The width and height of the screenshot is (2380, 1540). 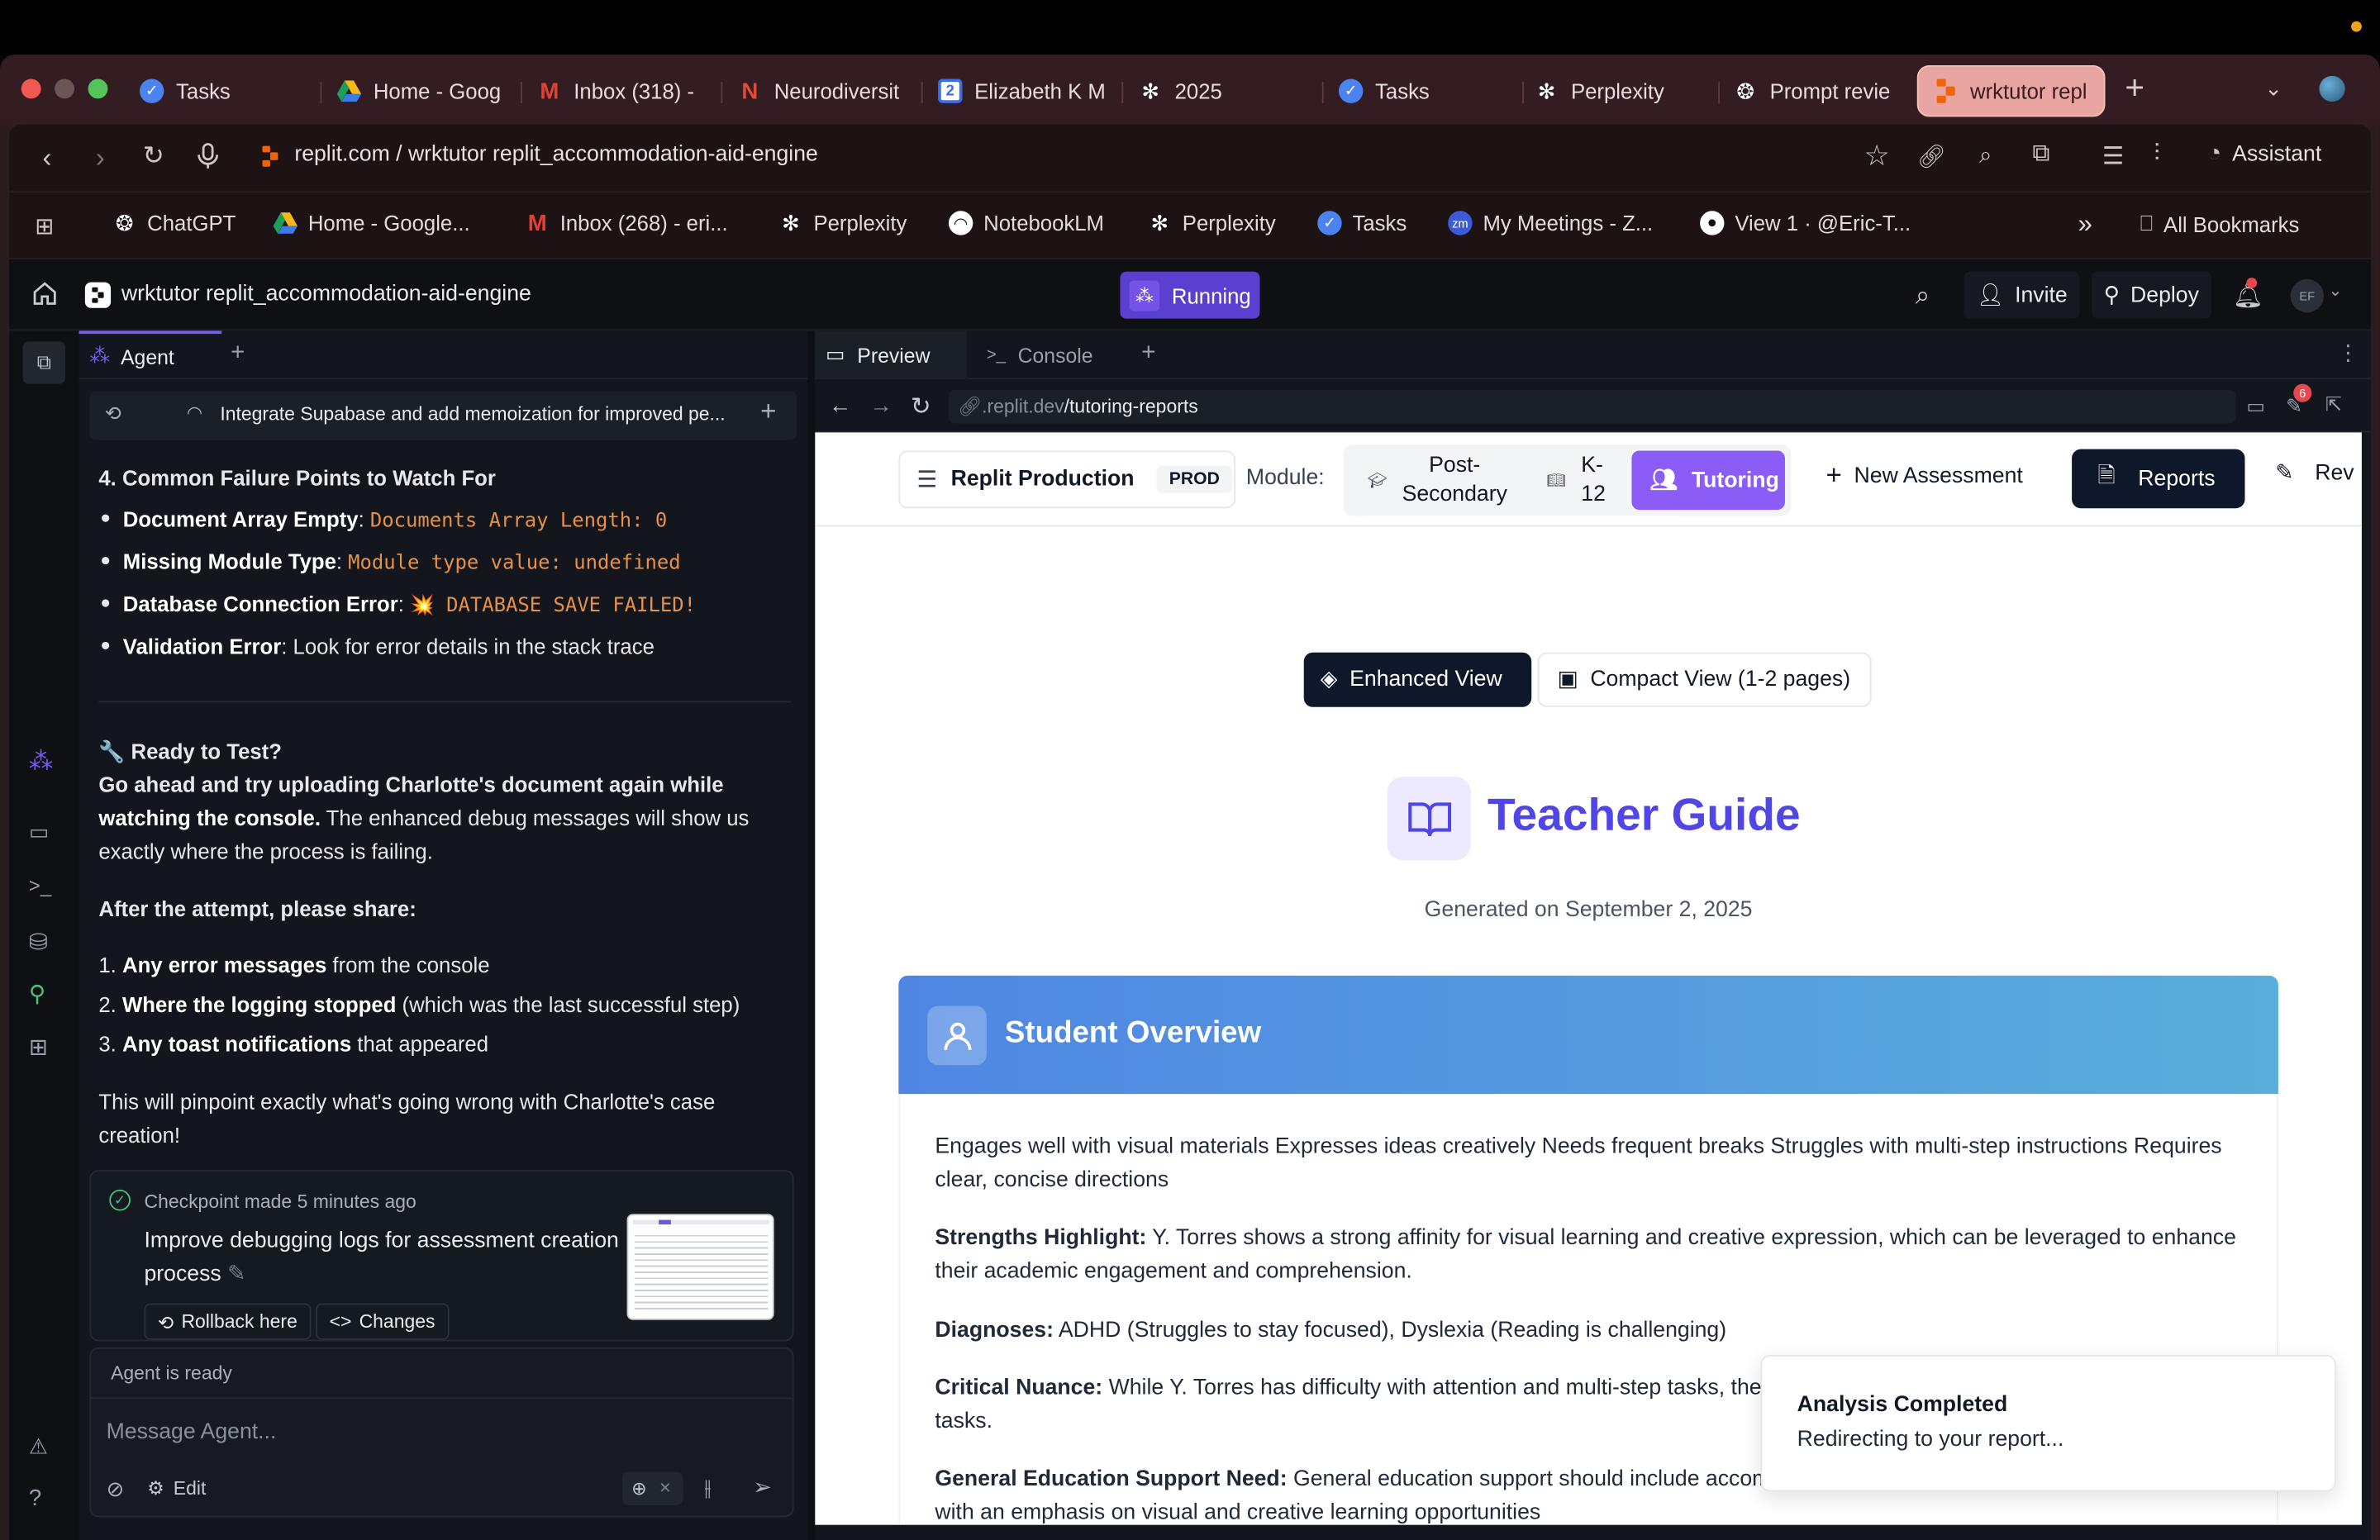 What do you see at coordinates (1708, 480) in the screenshot?
I see `module-tutoring: 👥︎ Tutoring` at bounding box center [1708, 480].